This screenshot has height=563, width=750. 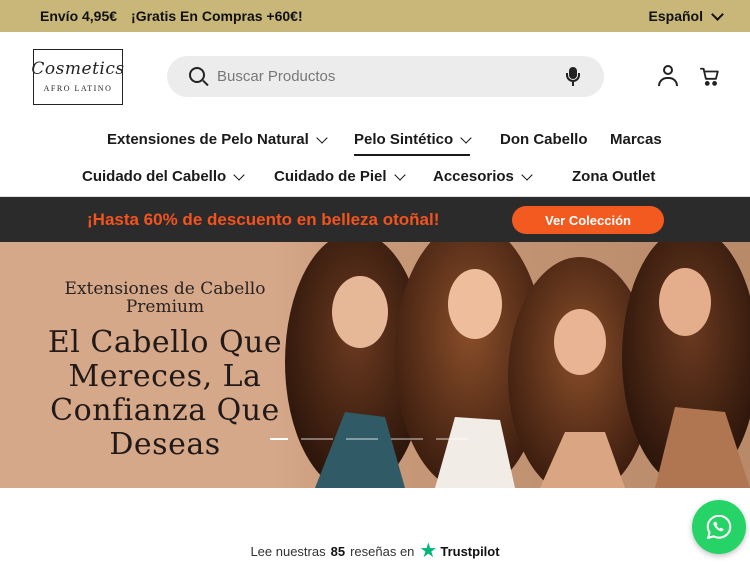 I want to click on reviews-line: Lee nuestras 85 reseñas en ★ Trustpilot, so click(x=375, y=551).